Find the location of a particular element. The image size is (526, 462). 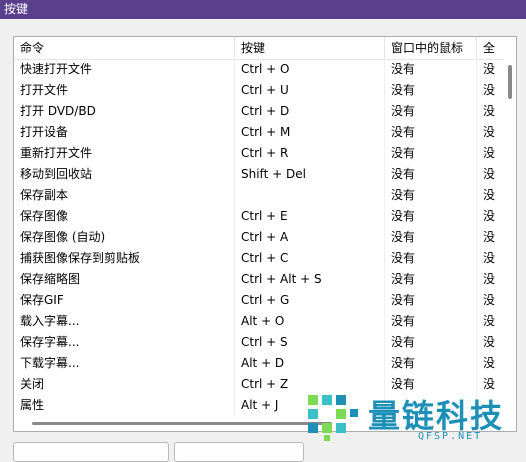

cell-key: Ctrl + Alt + S is located at coordinates (310, 279).